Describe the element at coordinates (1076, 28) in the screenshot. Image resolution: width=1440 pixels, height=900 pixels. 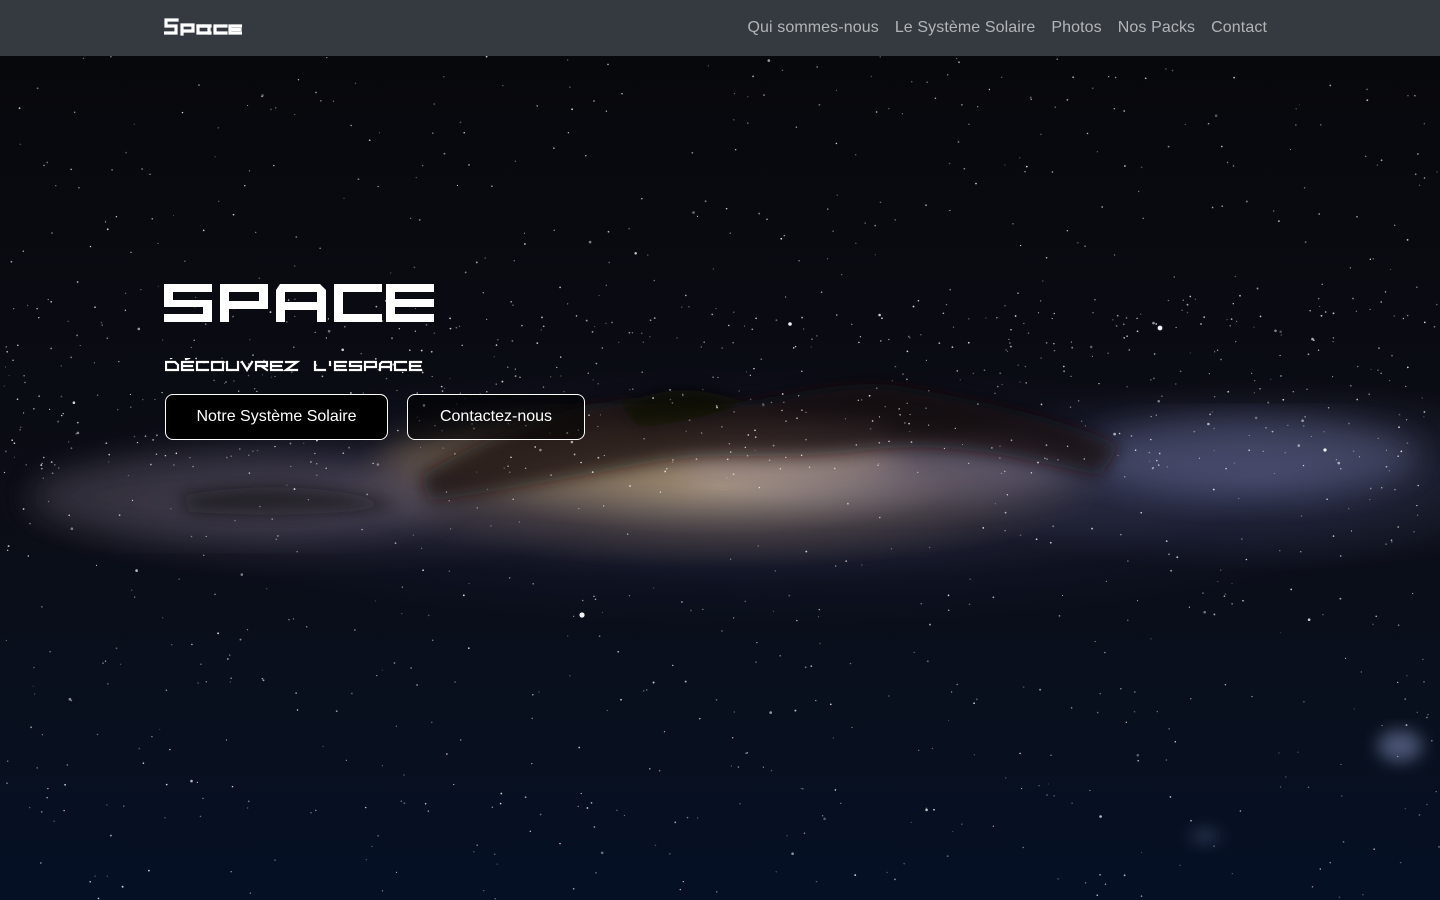
I see `nav-link-photos: Photos` at that location.